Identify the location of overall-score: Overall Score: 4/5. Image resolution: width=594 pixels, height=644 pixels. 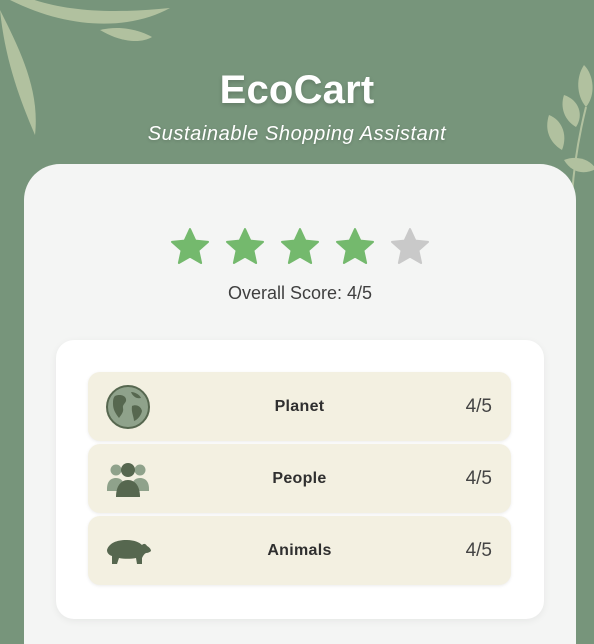
(300, 293).